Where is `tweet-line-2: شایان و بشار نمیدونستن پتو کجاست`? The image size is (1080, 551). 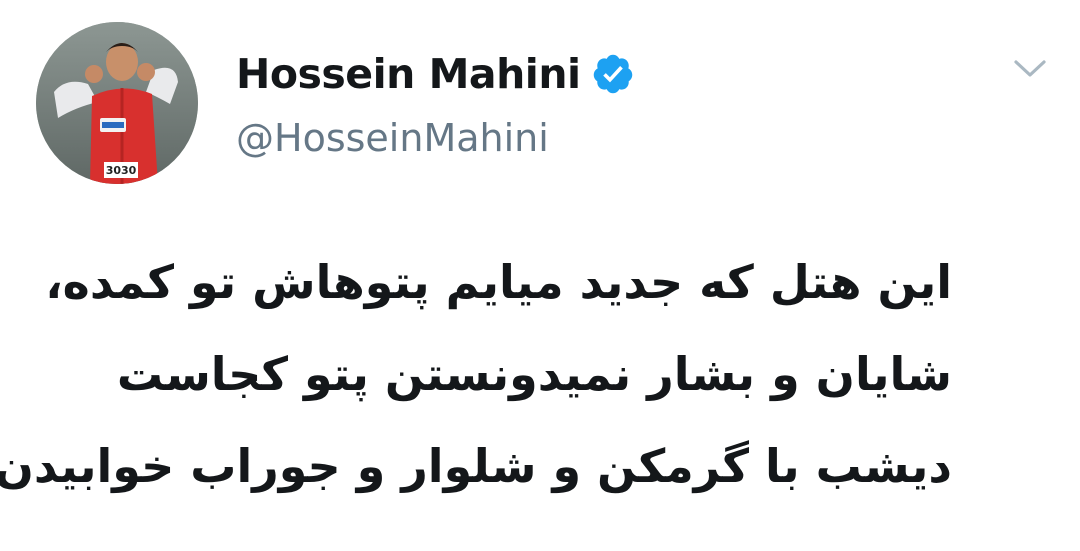
tweet-line-2: شایان و بشار نمیدونستن پتو کجاست is located at coordinates (534, 374).